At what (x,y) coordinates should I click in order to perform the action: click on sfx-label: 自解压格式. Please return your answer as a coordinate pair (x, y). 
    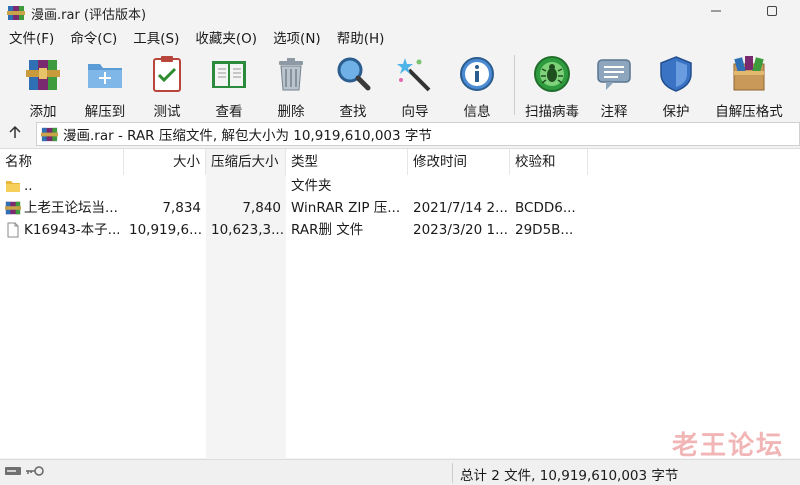
    Looking at the image, I should click on (749, 112).